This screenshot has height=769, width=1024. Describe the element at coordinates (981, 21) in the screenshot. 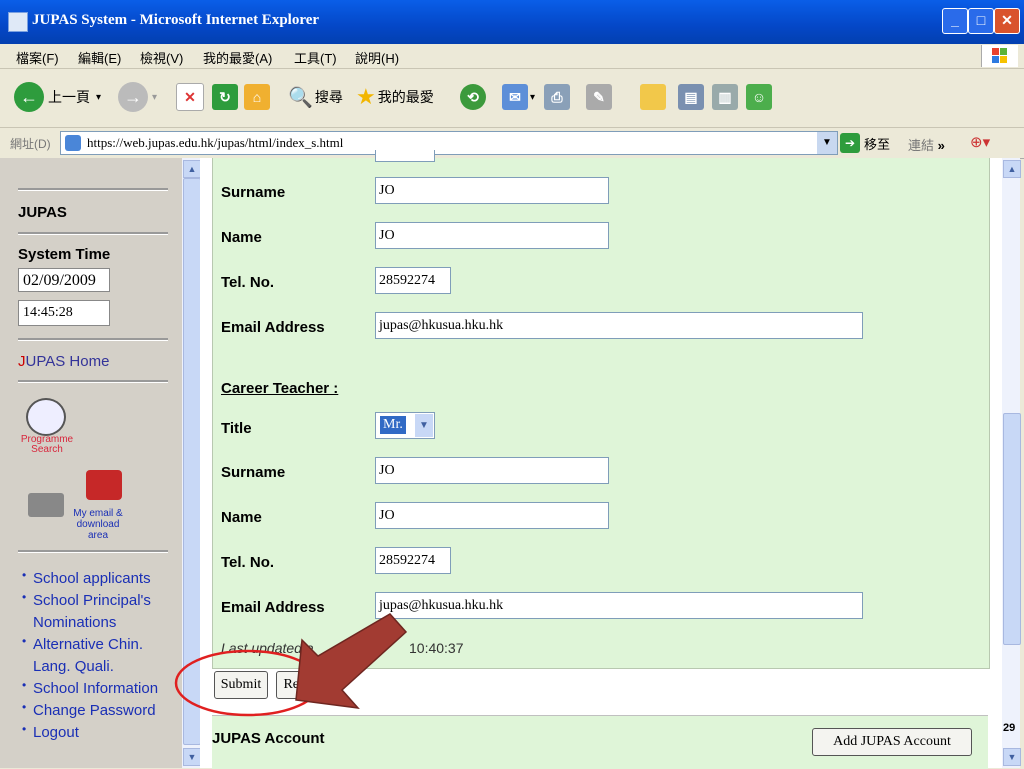

I see `maximize-button: □` at that location.